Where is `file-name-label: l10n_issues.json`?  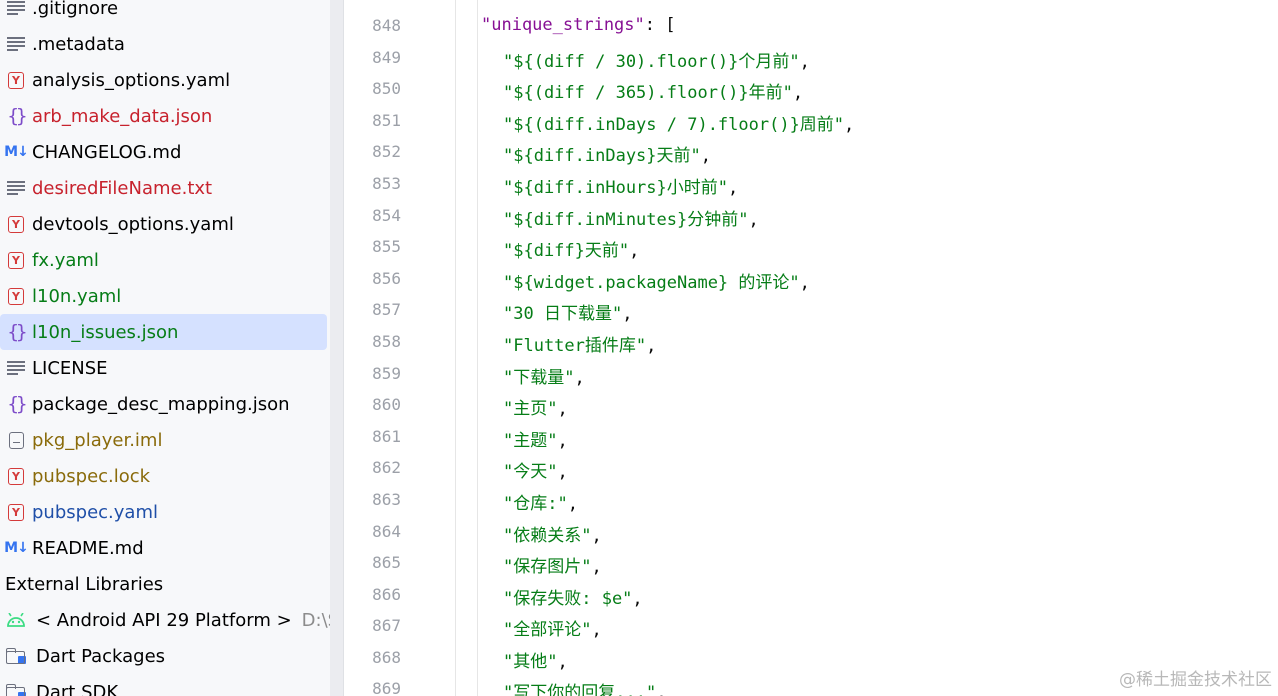
file-name-label: l10n_issues.json is located at coordinates (105, 332).